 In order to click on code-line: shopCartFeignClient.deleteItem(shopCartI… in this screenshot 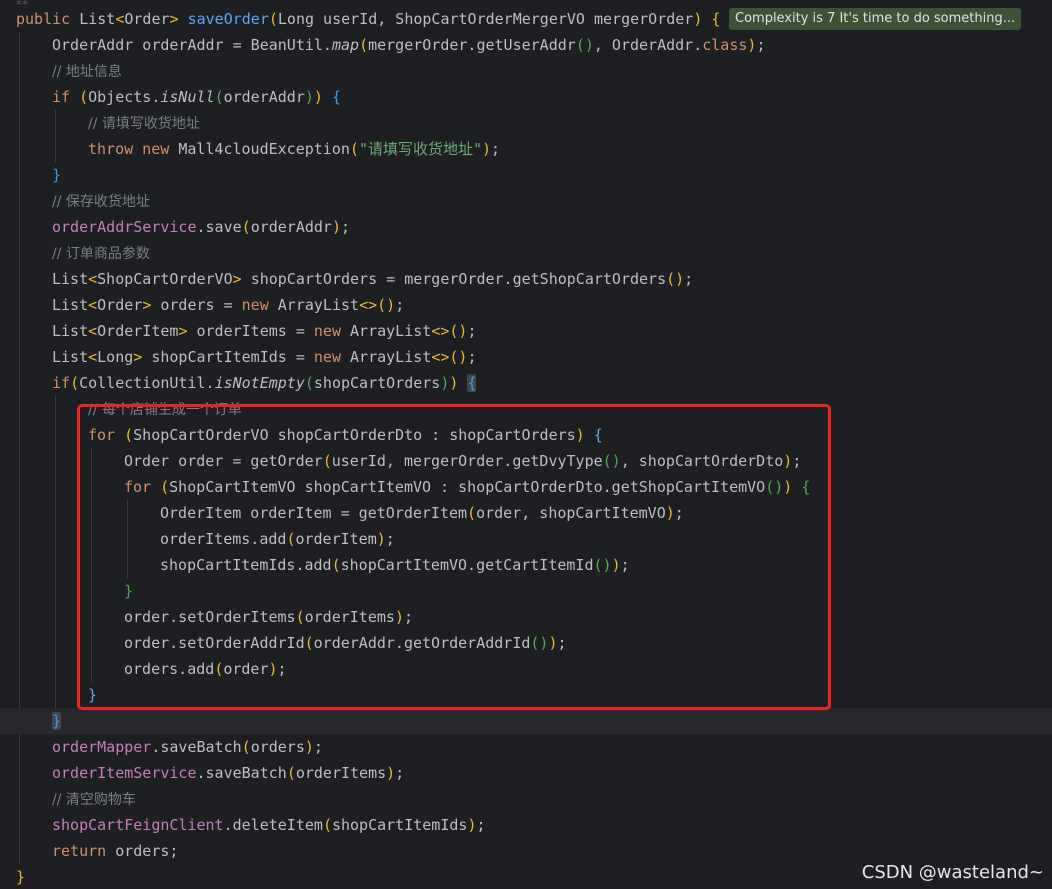, I will do `click(526, 825)`.